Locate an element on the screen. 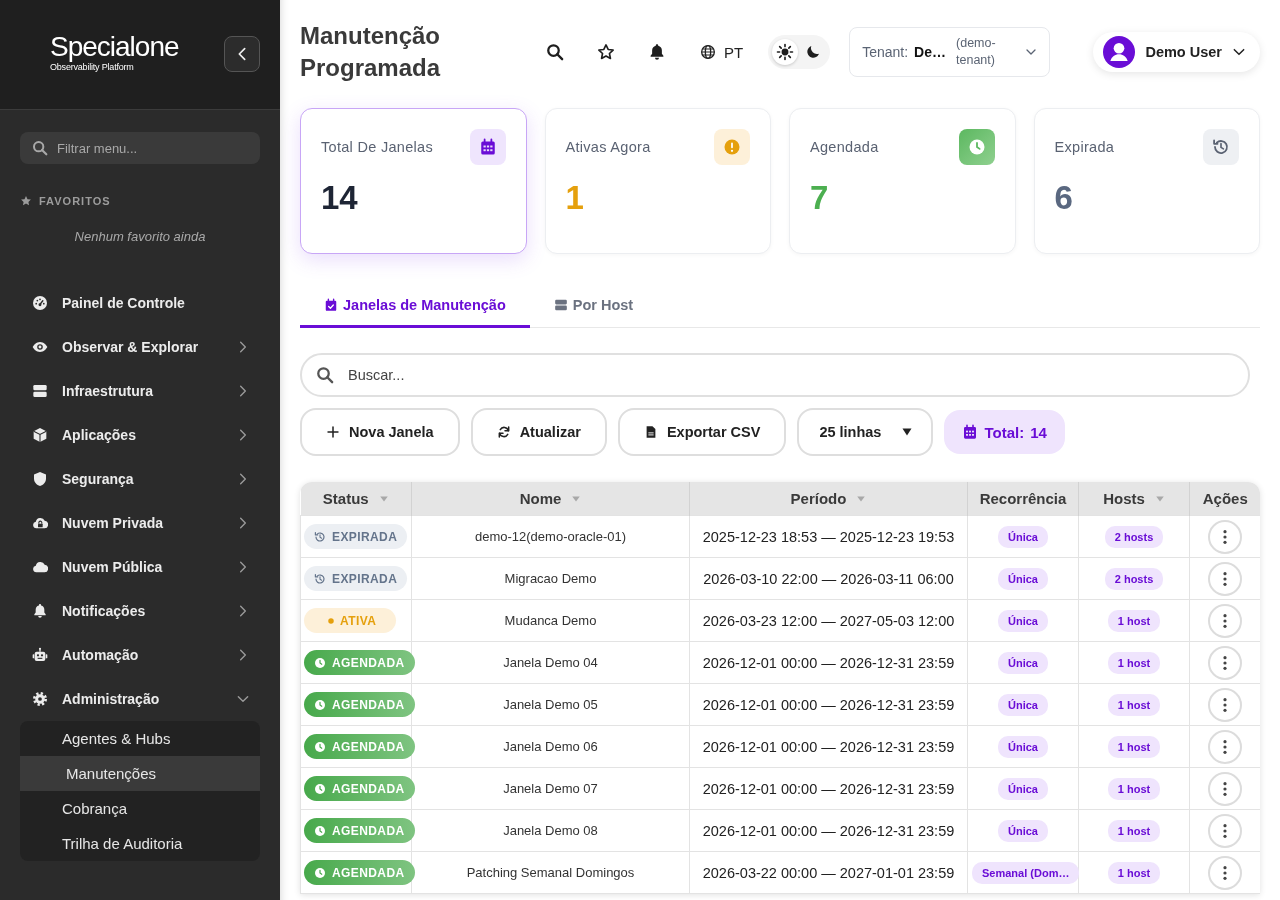 This screenshot has width=1280, height=900. collapse-button is located at coordinates (242, 54).